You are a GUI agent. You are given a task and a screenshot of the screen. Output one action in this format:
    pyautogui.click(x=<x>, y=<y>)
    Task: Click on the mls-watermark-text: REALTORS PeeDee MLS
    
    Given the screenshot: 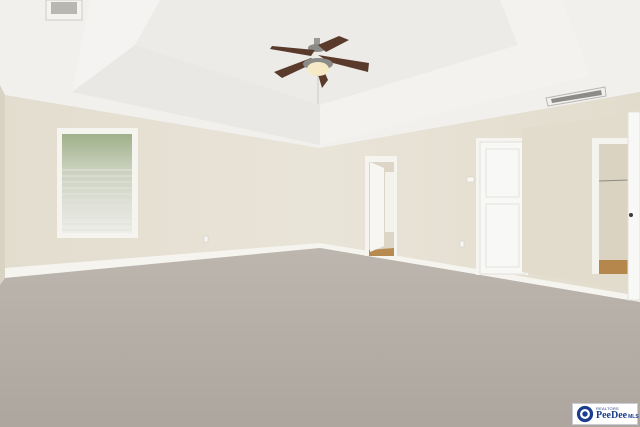 What is the action you would take?
    pyautogui.click(x=617, y=414)
    